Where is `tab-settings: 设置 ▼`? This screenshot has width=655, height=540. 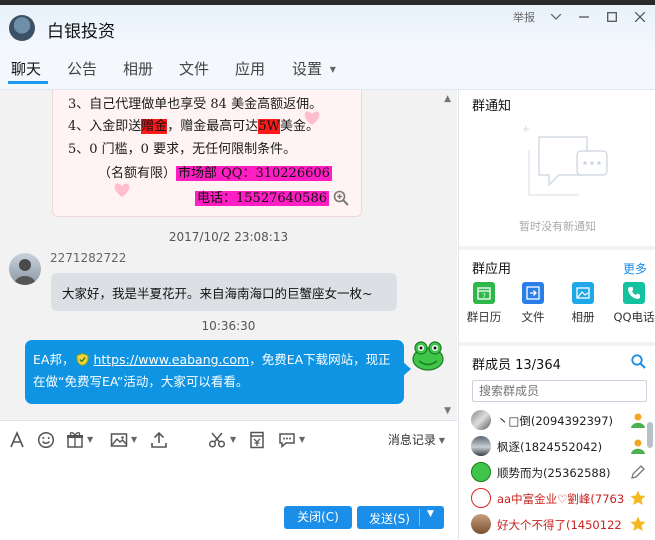
tab-settings: 设置 ▼ is located at coordinates (314, 68).